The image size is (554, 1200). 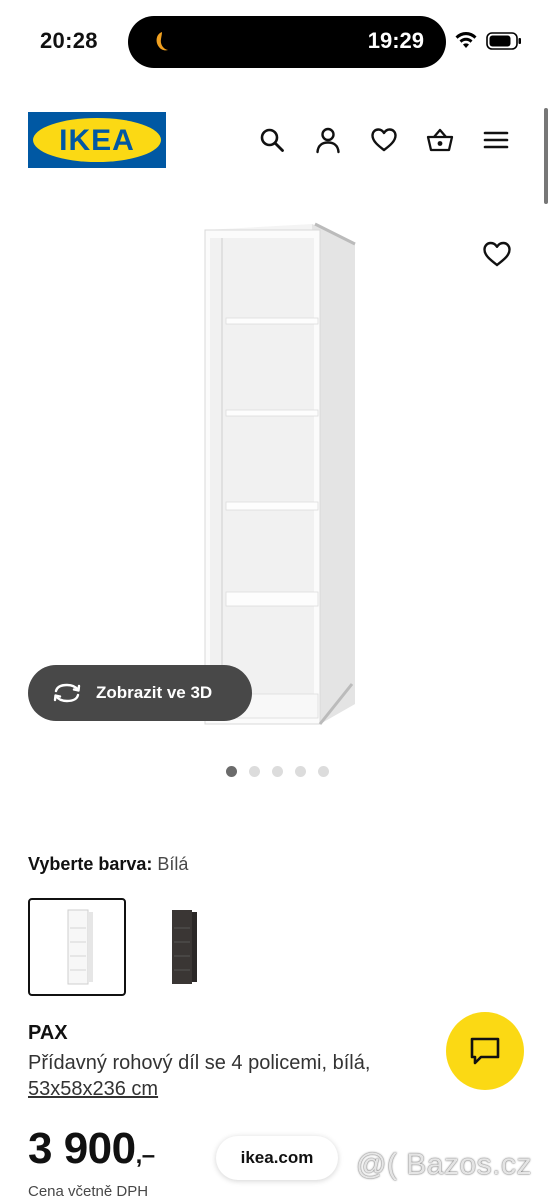 I want to click on view-3d-button: Zobrazit ve 3D, so click(x=140, y=693).